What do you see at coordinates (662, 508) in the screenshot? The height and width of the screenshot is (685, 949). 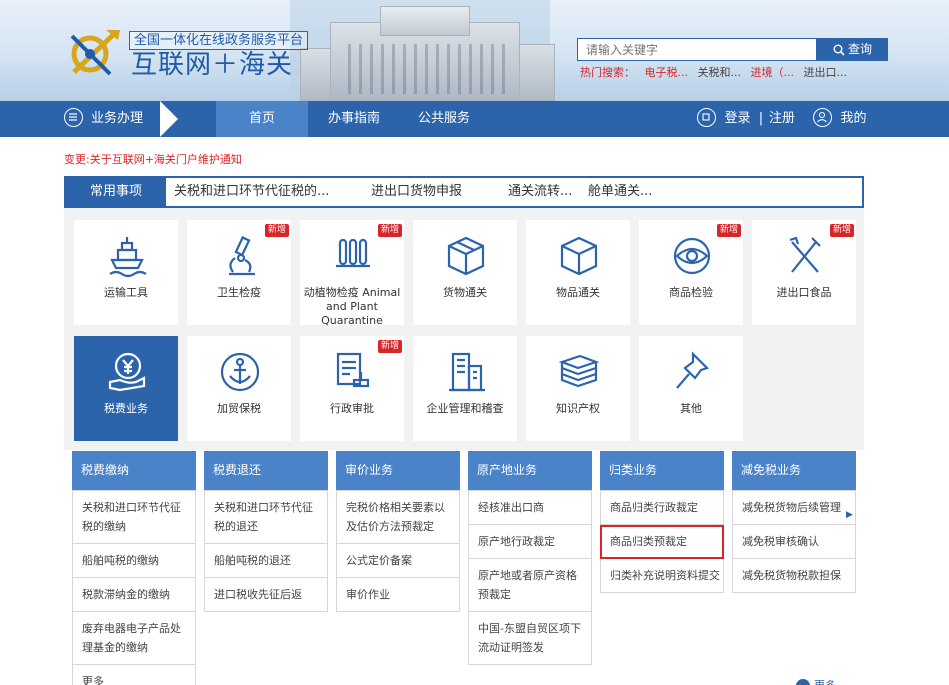 I see `list-item: 商品归类行政裁定` at bounding box center [662, 508].